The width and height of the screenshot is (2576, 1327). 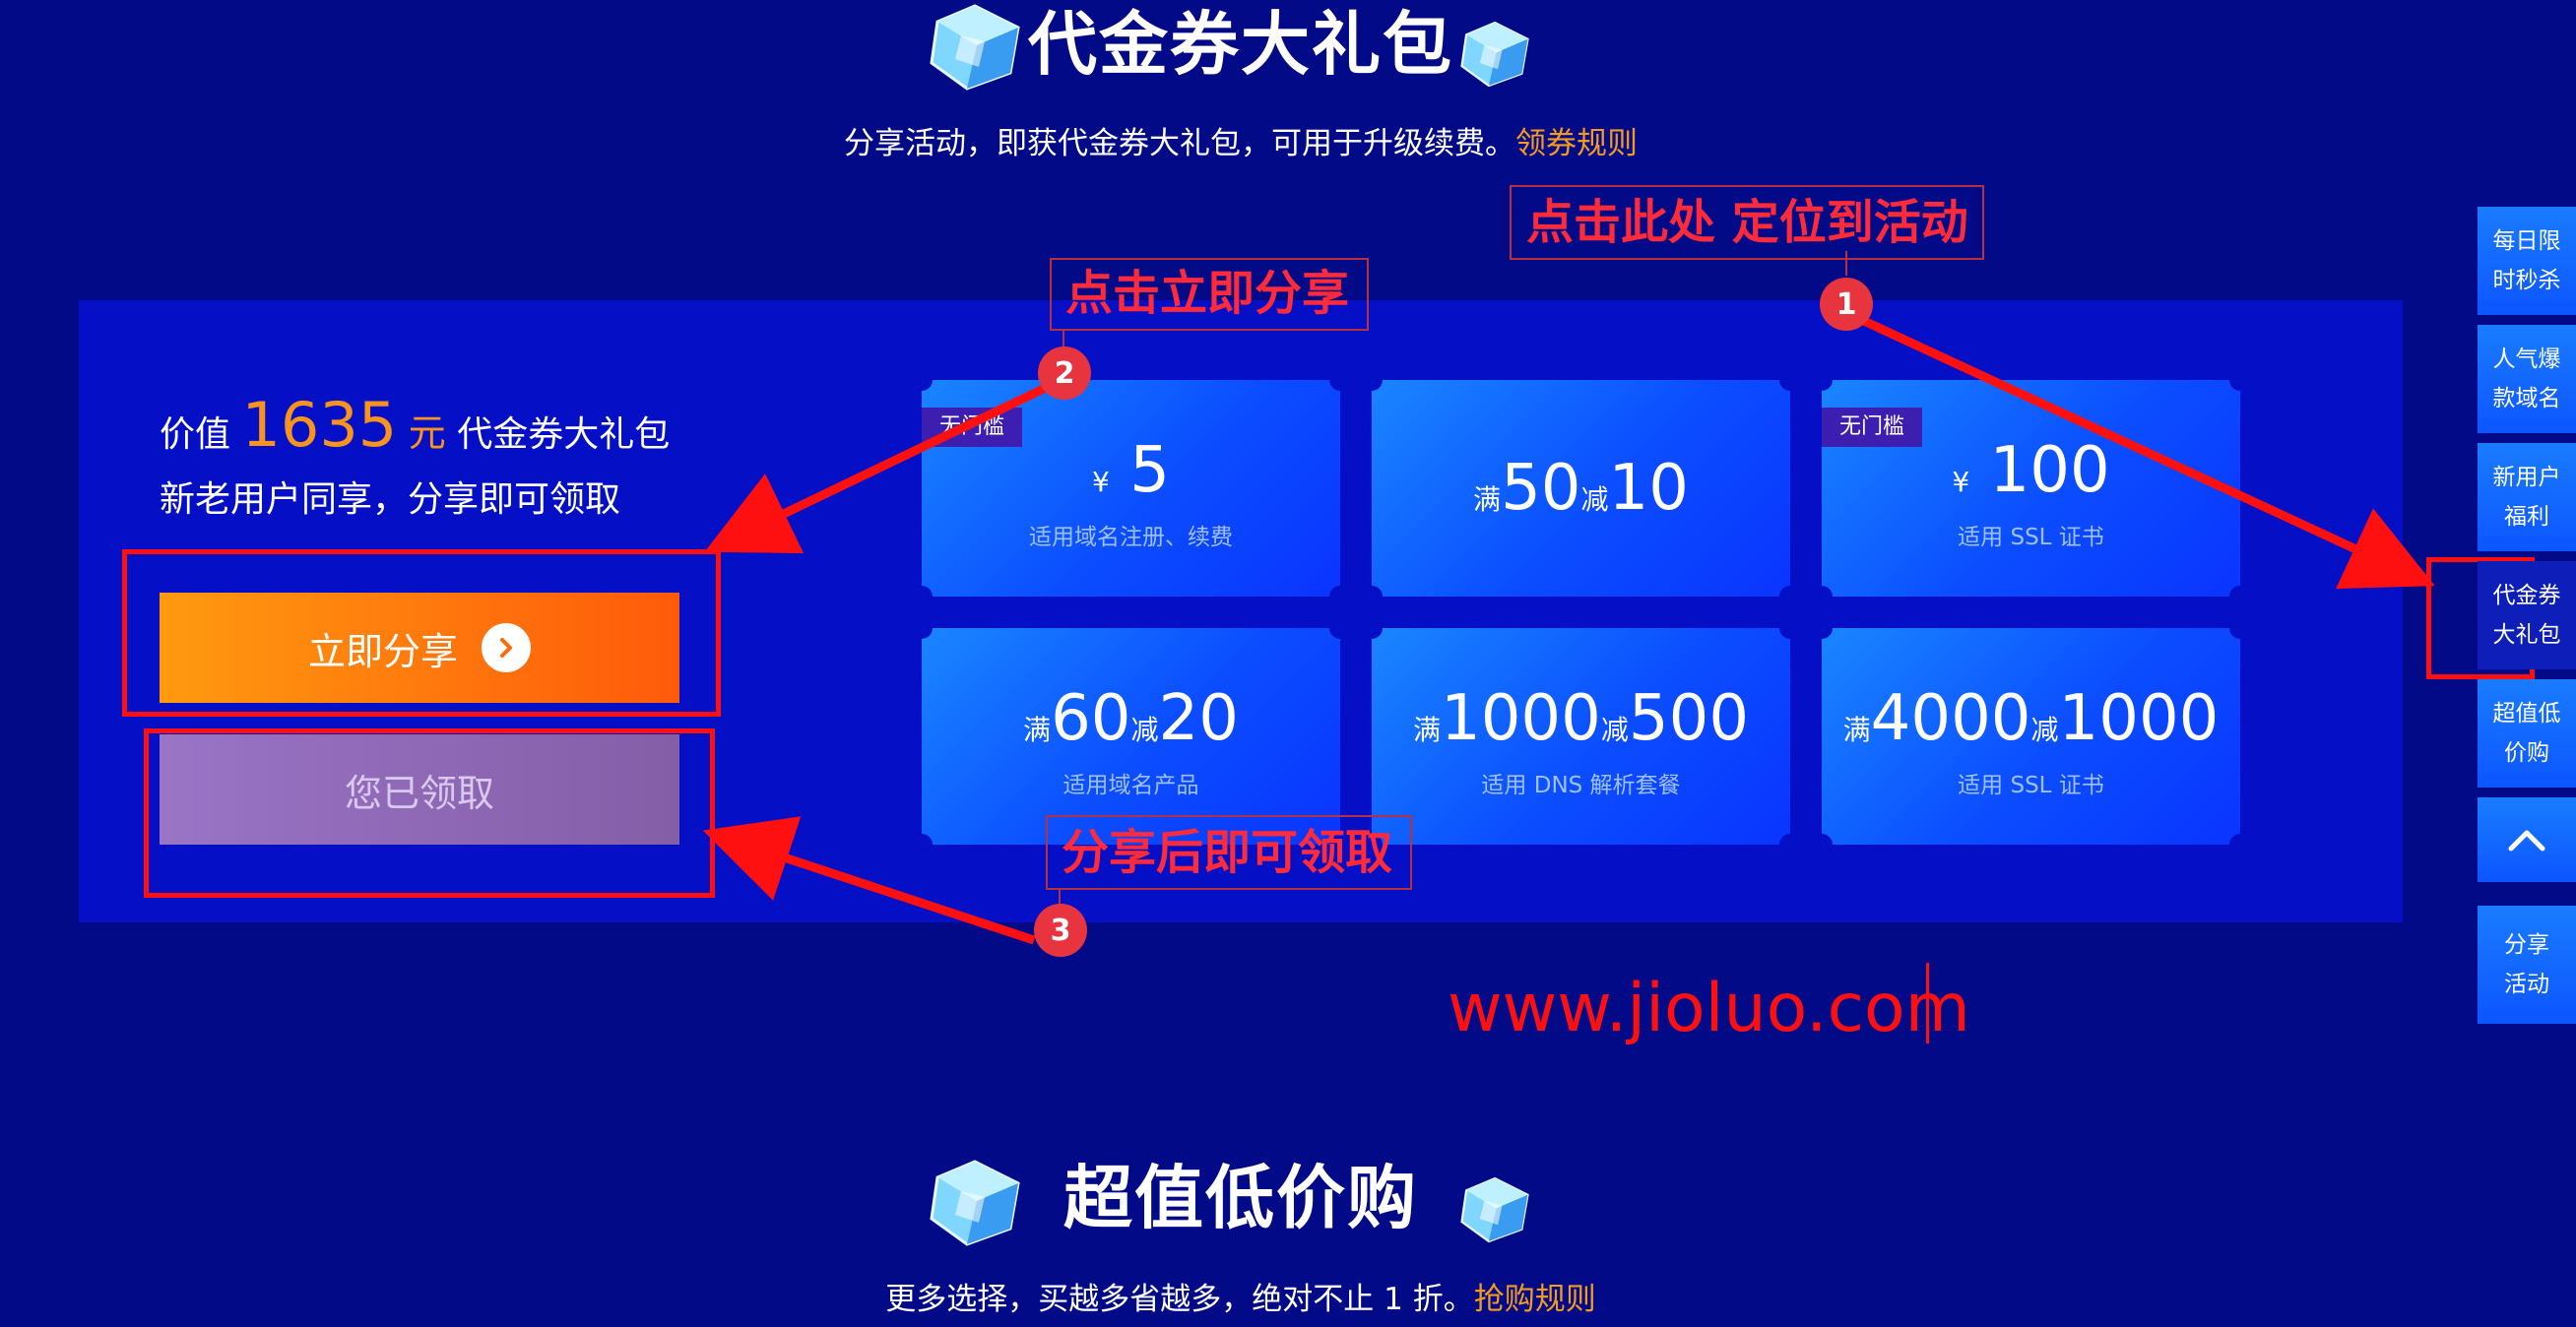 I want to click on annotation-text-3: 分享后即可领取, so click(x=1227, y=852).